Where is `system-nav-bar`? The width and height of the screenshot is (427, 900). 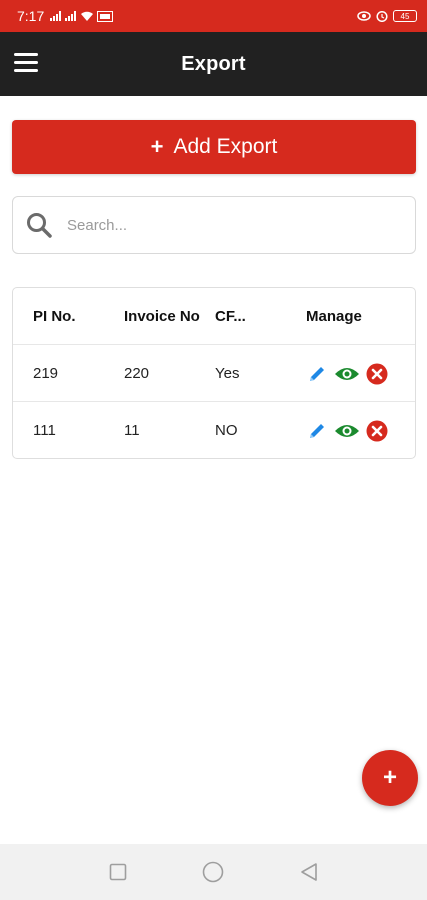
system-nav-bar is located at coordinates (213, 872).